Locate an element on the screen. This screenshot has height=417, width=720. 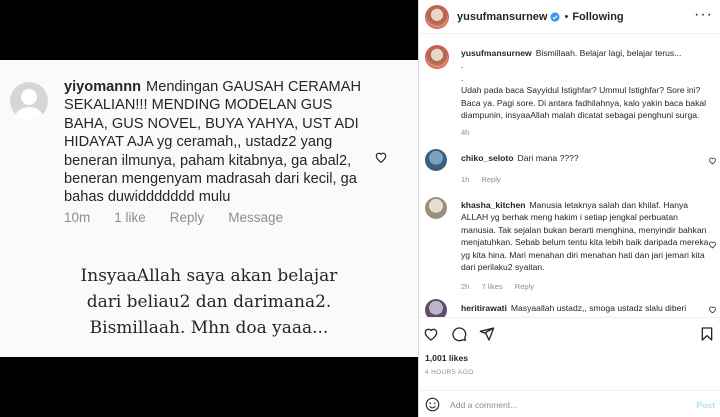
comment-username: chiko_seloto is located at coordinates (487, 158).